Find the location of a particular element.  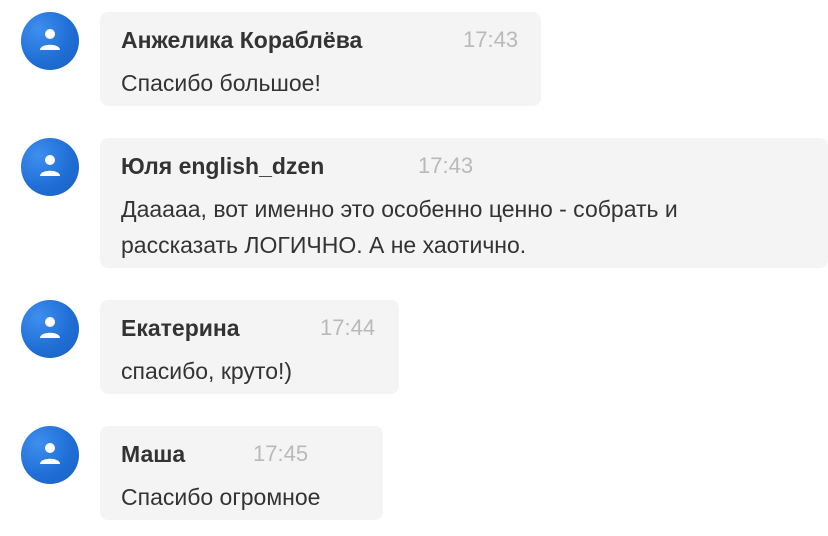

message-time: 17:44 is located at coordinates (348, 327).